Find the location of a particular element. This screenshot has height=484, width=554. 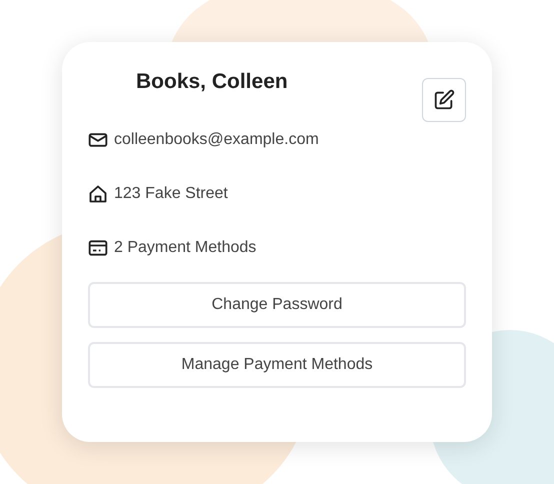

edit-button is located at coordinates (444, 100).